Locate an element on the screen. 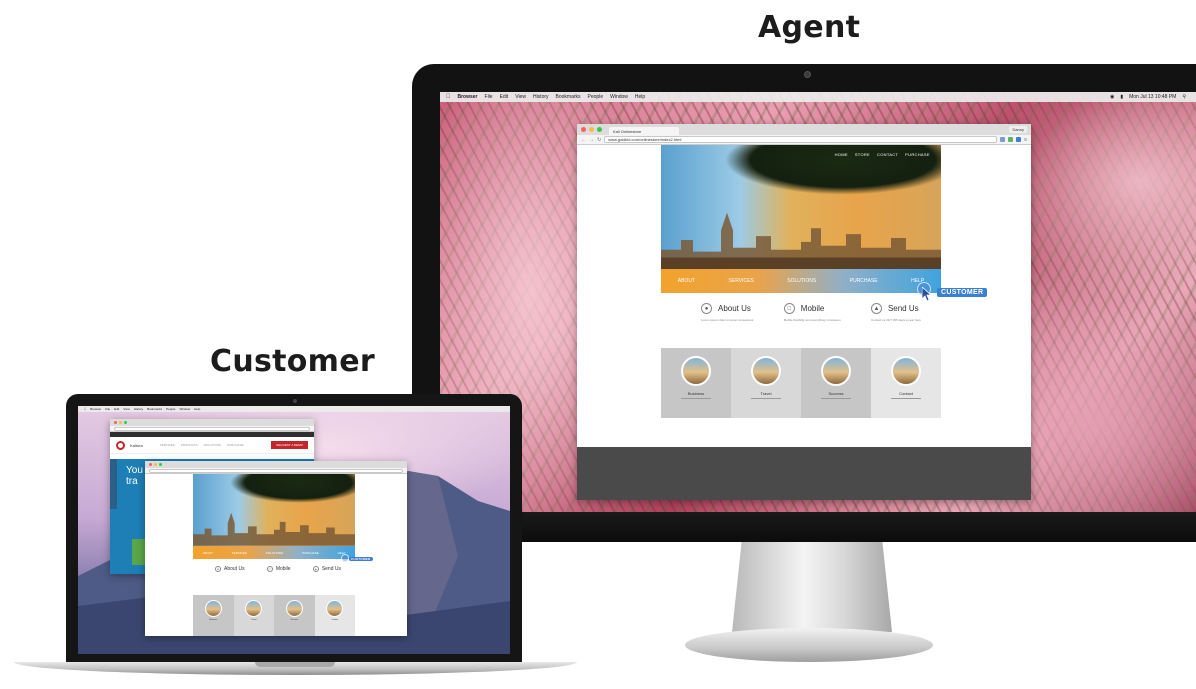  feature-send: ▲ Send Us is located at coordinates (326, 569).